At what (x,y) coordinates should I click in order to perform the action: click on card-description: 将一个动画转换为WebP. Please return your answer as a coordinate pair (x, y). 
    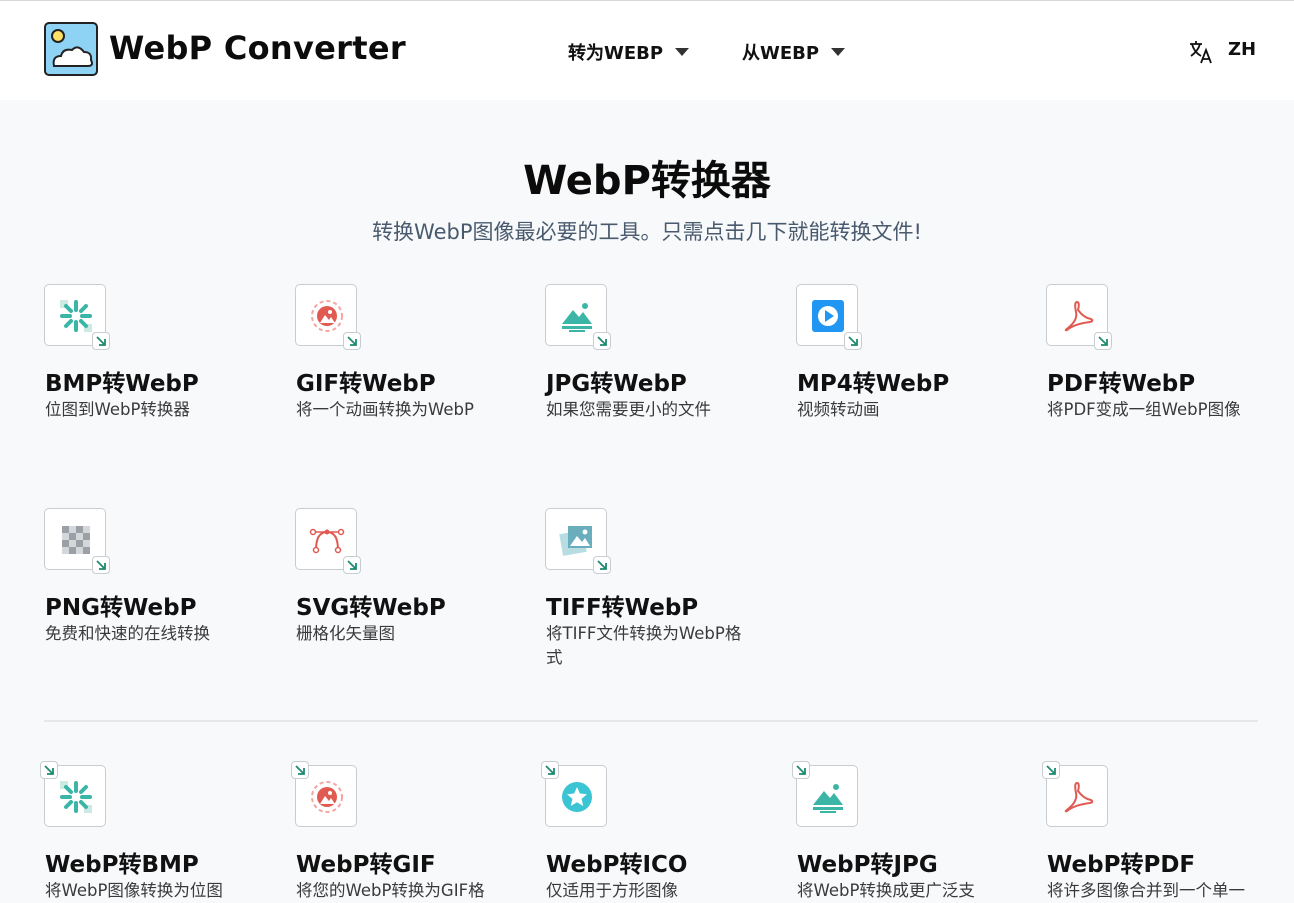
    Looking at the image, I should click on (385, 409).